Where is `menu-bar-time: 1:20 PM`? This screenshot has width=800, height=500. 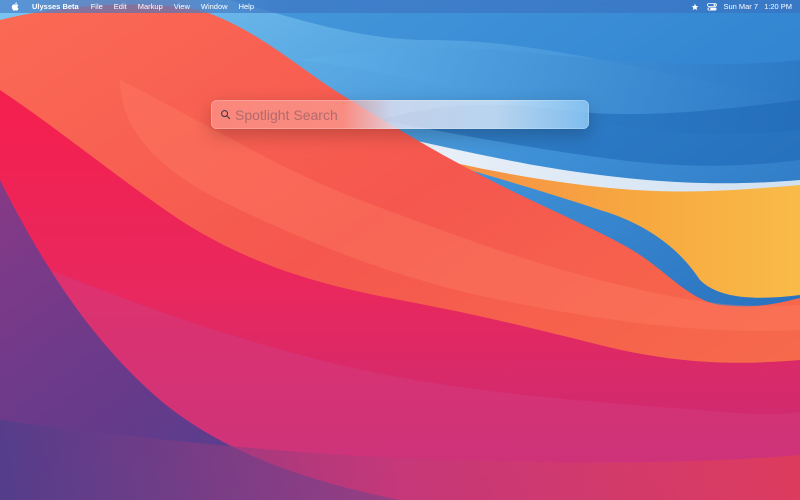 menu-bar-time: 1:20 PM is located at coordinates (778, 6).